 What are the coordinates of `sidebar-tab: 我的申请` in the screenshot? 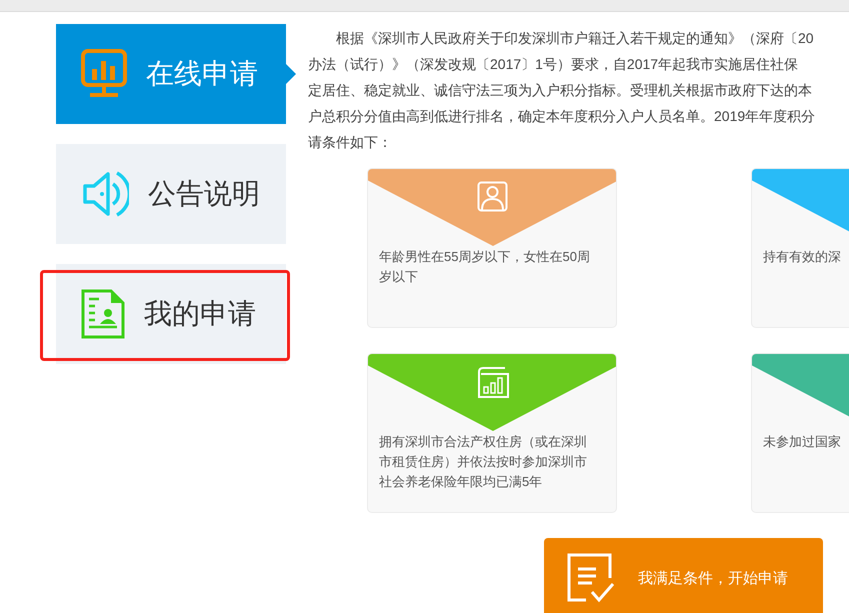 It's located at (171, 314).